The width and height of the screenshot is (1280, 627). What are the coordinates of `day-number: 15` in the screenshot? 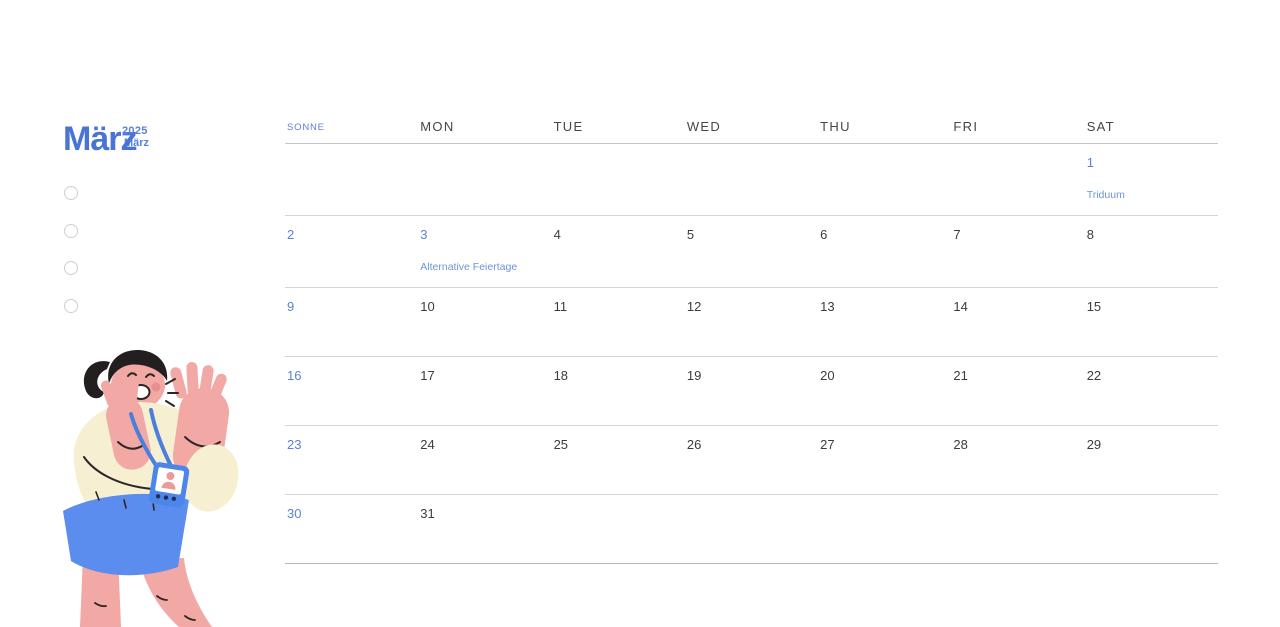 It's located at (1094, 306).